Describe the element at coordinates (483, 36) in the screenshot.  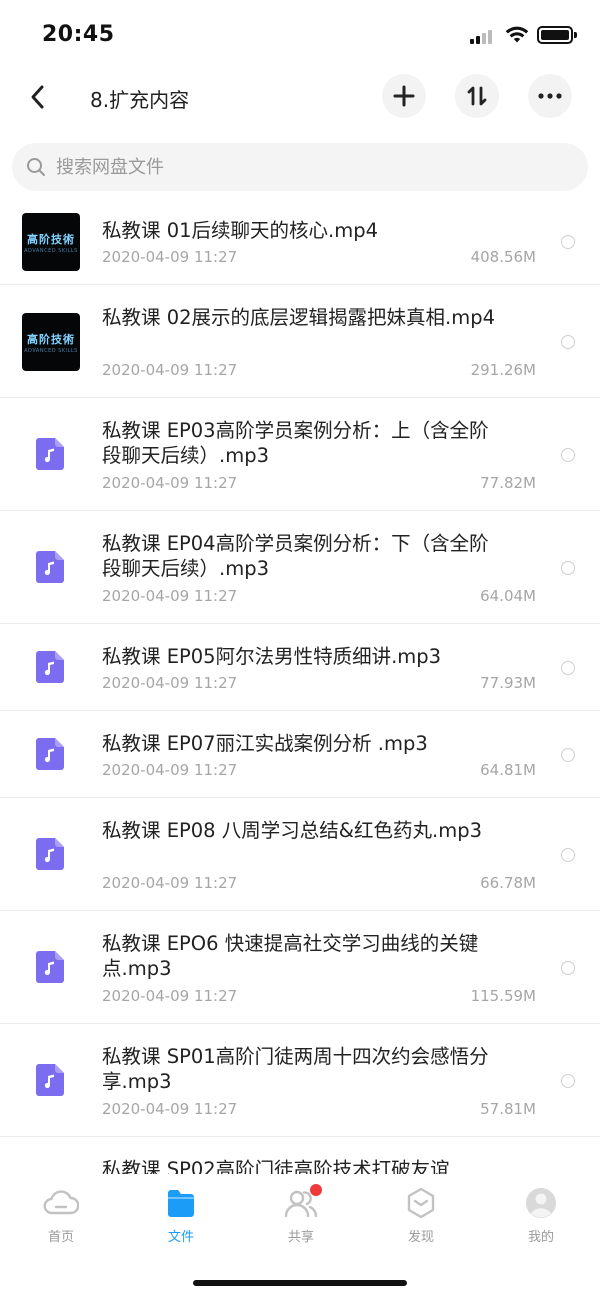
I see `cellular-signal-icon` at that location.